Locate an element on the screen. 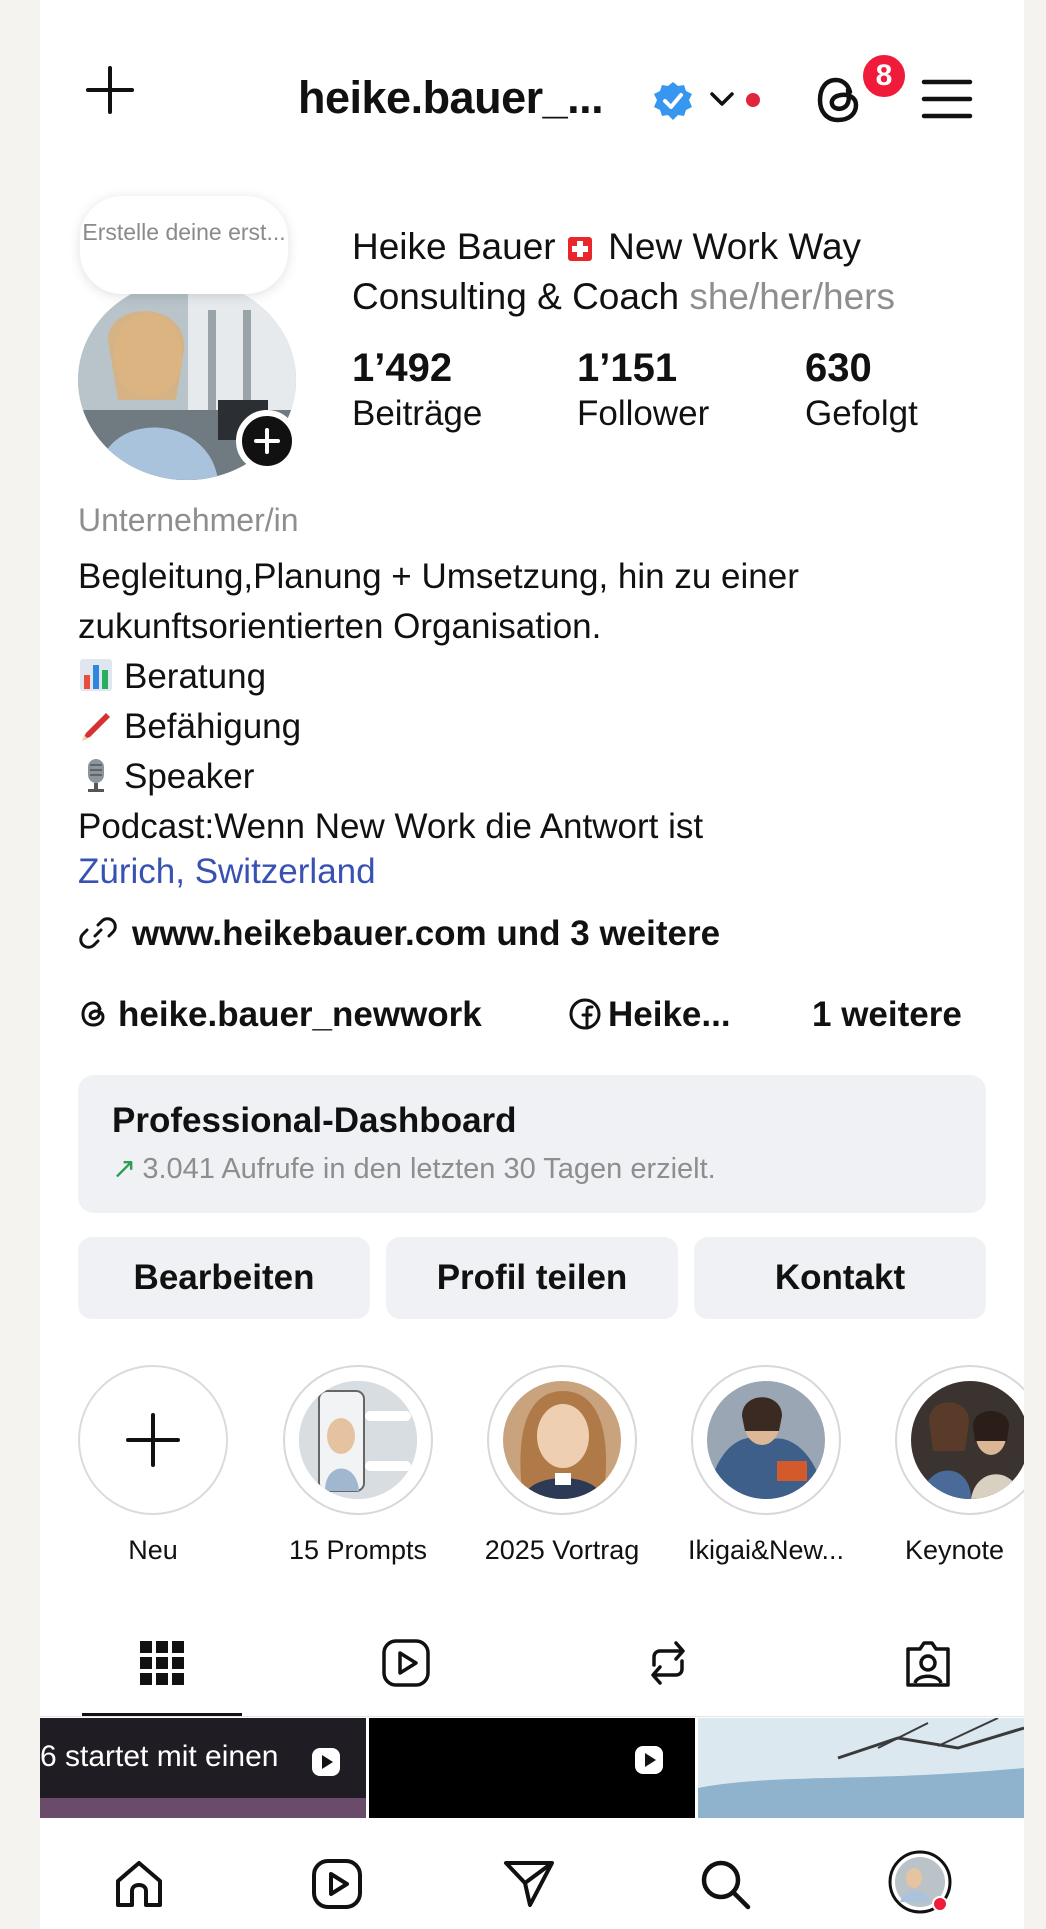 This screenshot has height=1929, width=1046. verified-badge-icon is located at coordinates (673, 101).